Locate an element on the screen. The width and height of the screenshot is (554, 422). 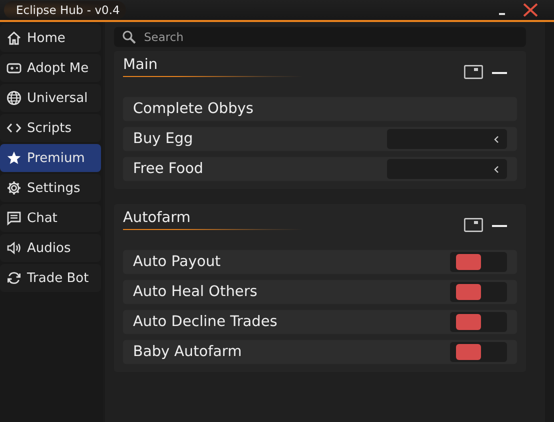
row-label: Auto Decline Trades is located at coordinates (205, 322).